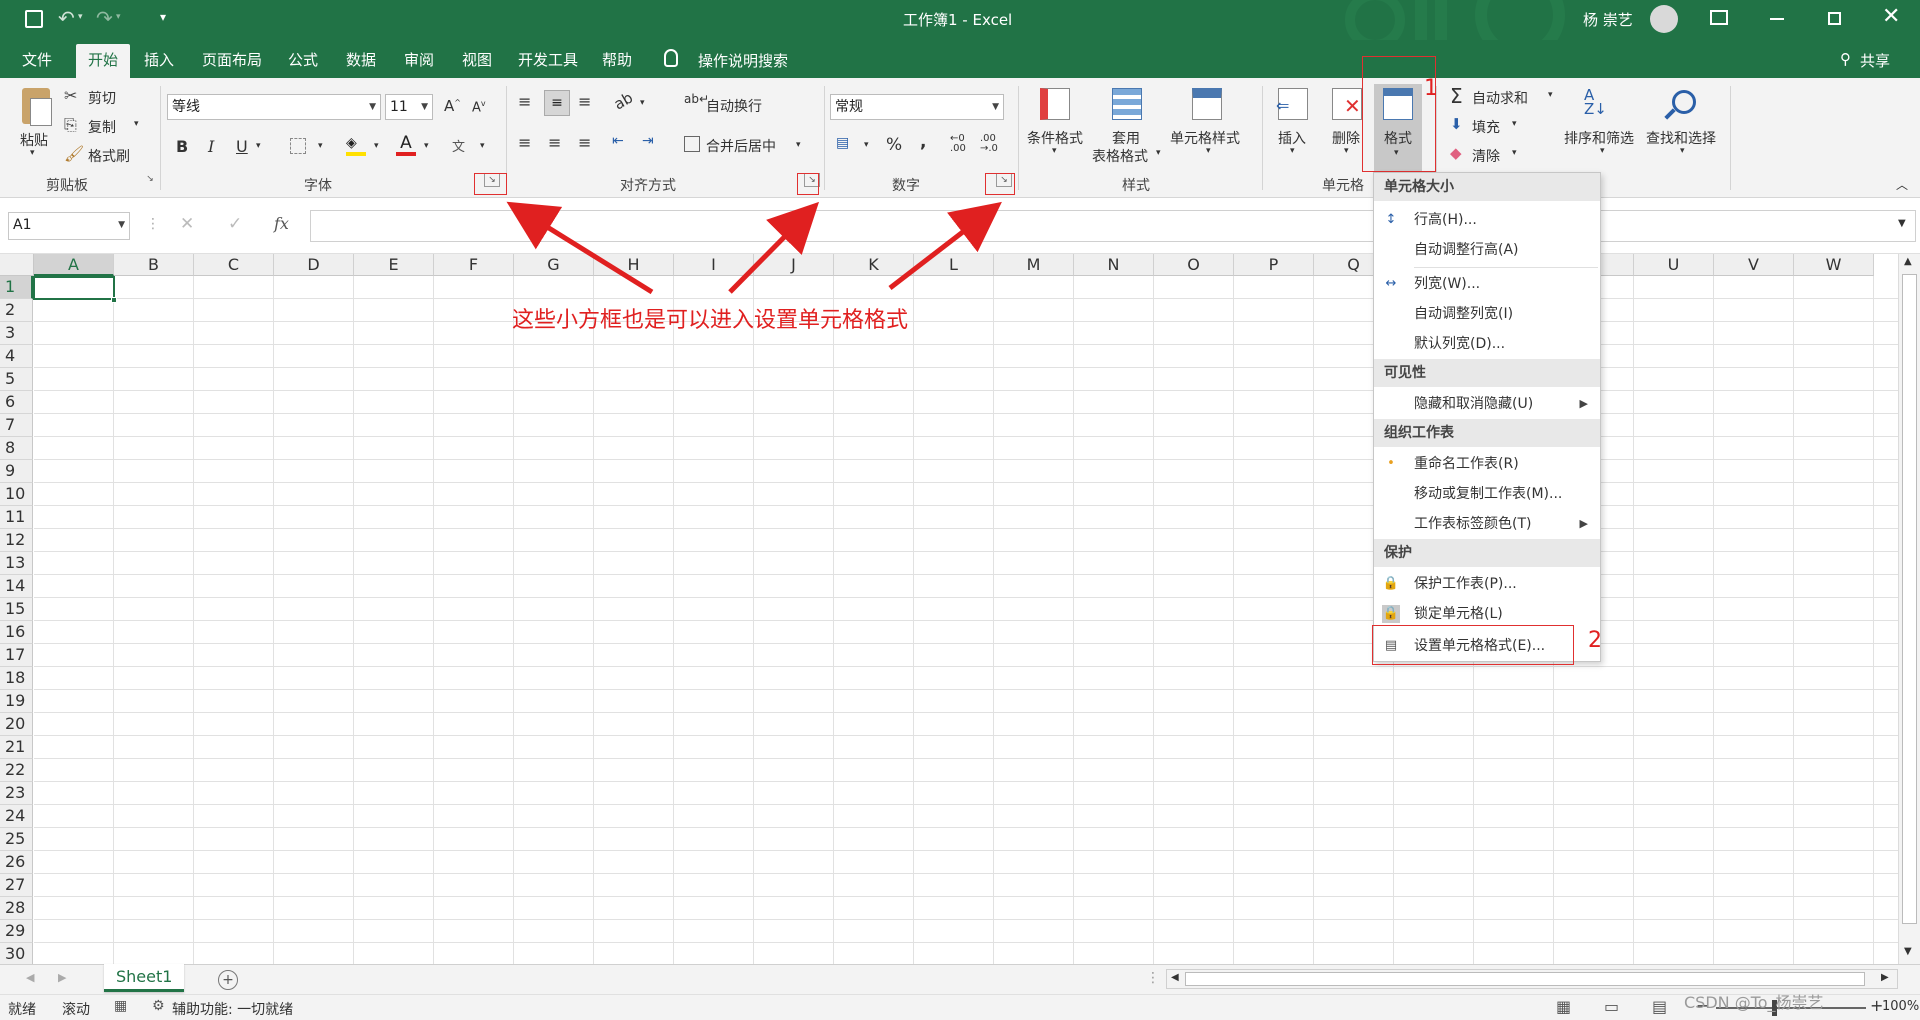  What do you see at coordinates (774, 247) in the screenshot?
I see `arrow-to-alignment-launcher` at bounding box center [774, 247].